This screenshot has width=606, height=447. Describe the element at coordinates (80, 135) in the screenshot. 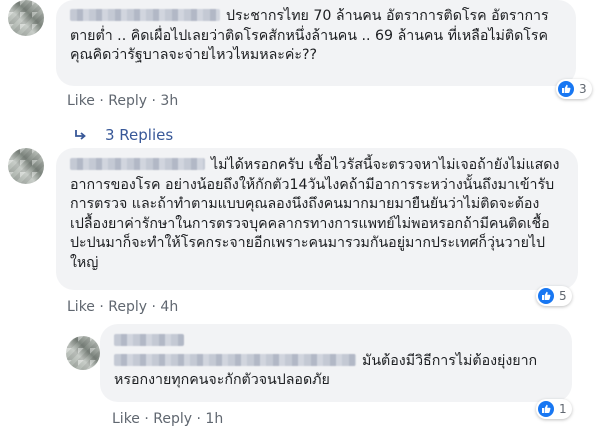

I see `reply-arrow-icon` at that location.